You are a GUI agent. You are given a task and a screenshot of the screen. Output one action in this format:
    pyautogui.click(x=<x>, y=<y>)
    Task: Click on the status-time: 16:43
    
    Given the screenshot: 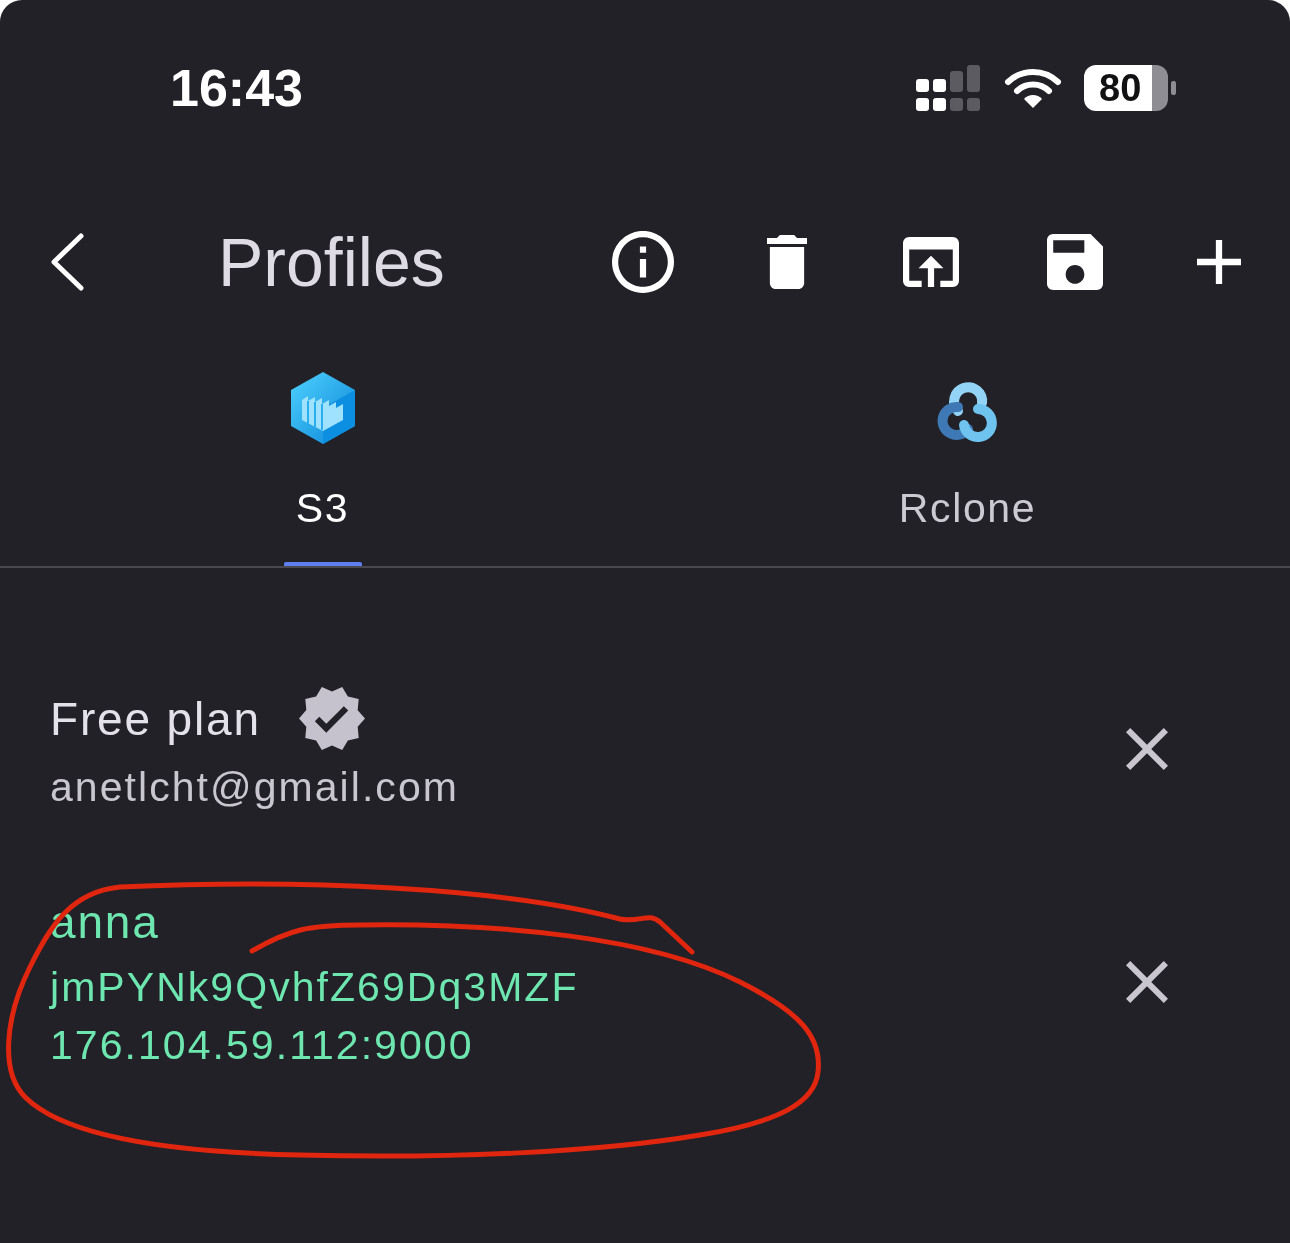 What is the action you would take?
    pyautogui.click(x=236, y=88)
    